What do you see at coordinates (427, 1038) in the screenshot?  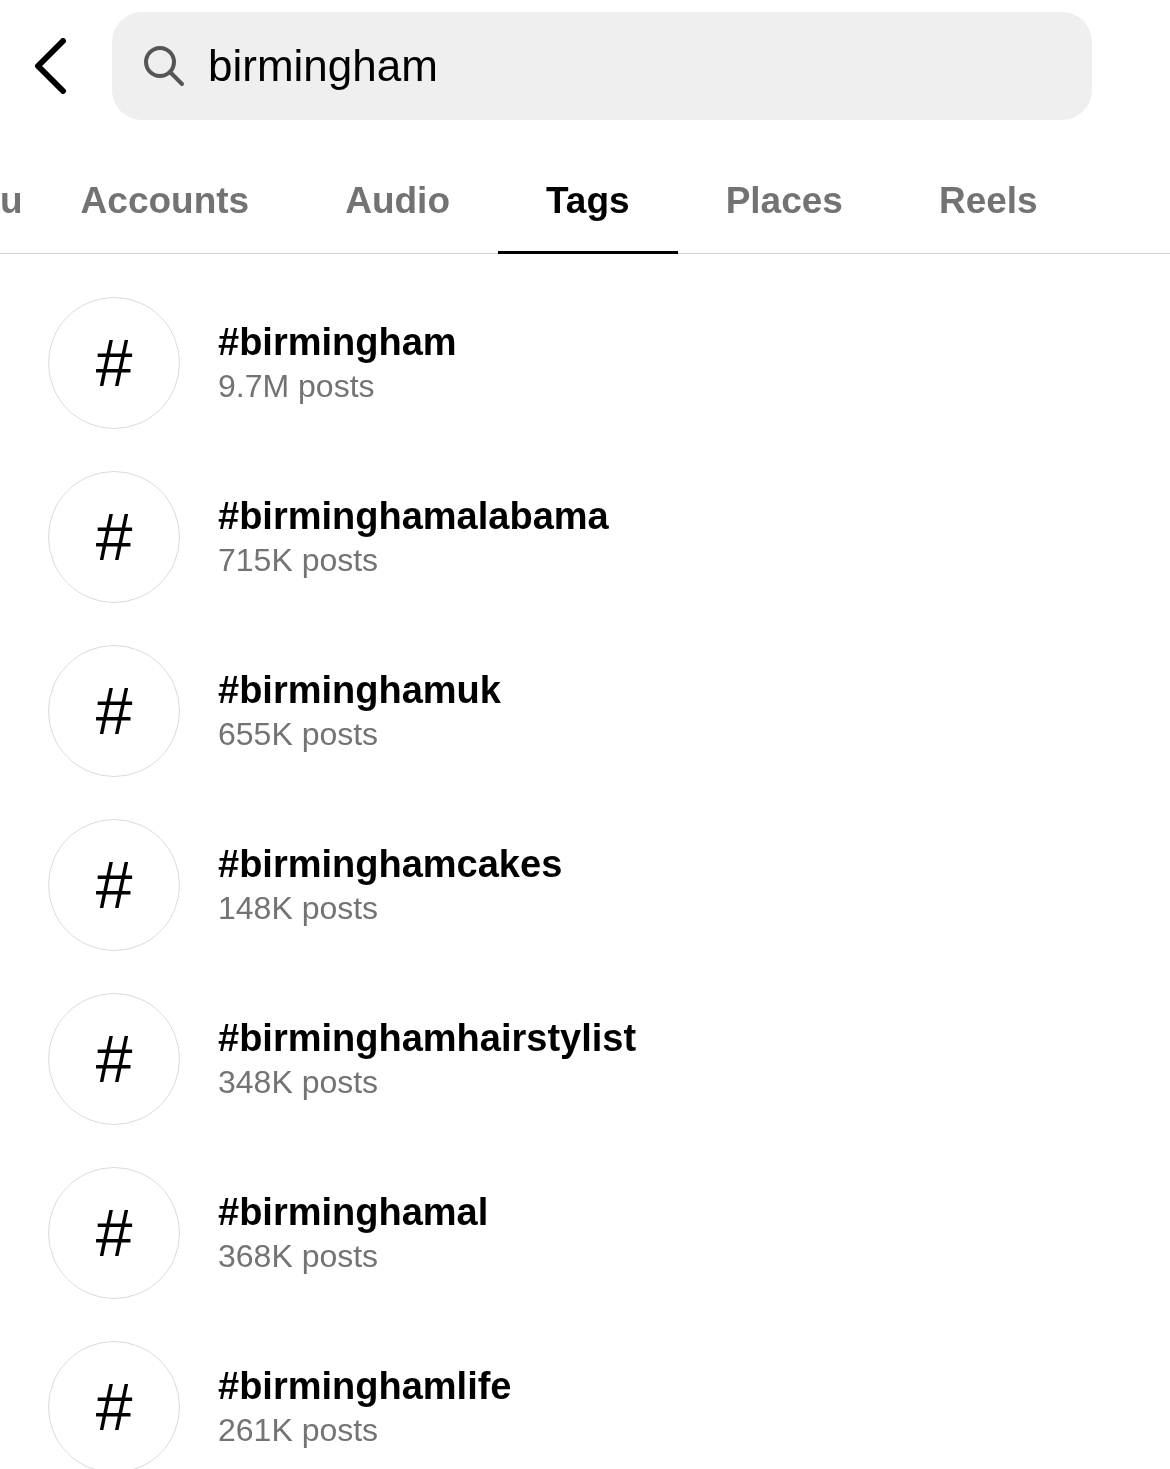 I see `hashtag-name: #birminghamhairstylist` at bounding box center [427, 1038].